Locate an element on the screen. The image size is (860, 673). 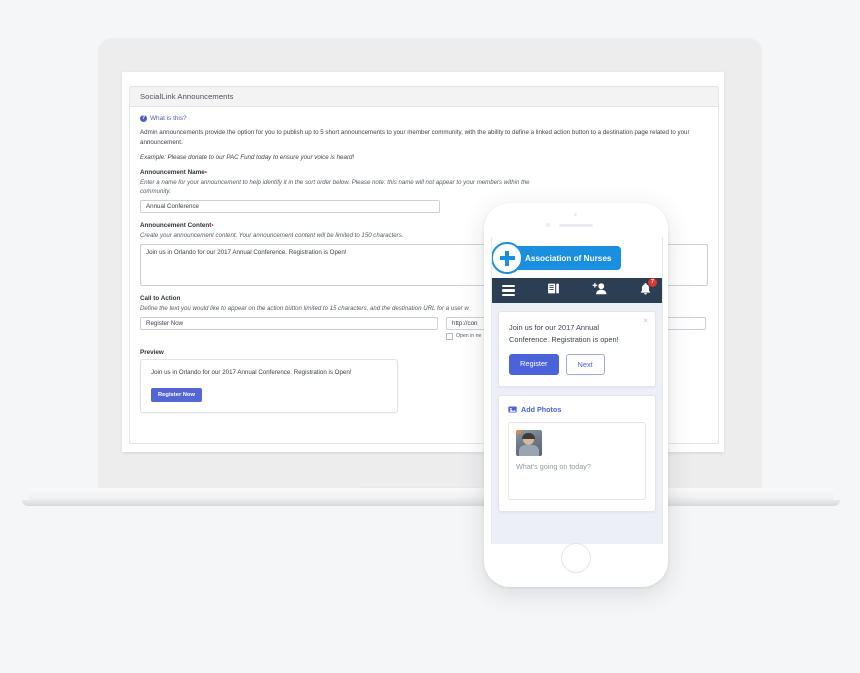
phone-announcement-buttons: Register Next is located at coordinates (577, 364).